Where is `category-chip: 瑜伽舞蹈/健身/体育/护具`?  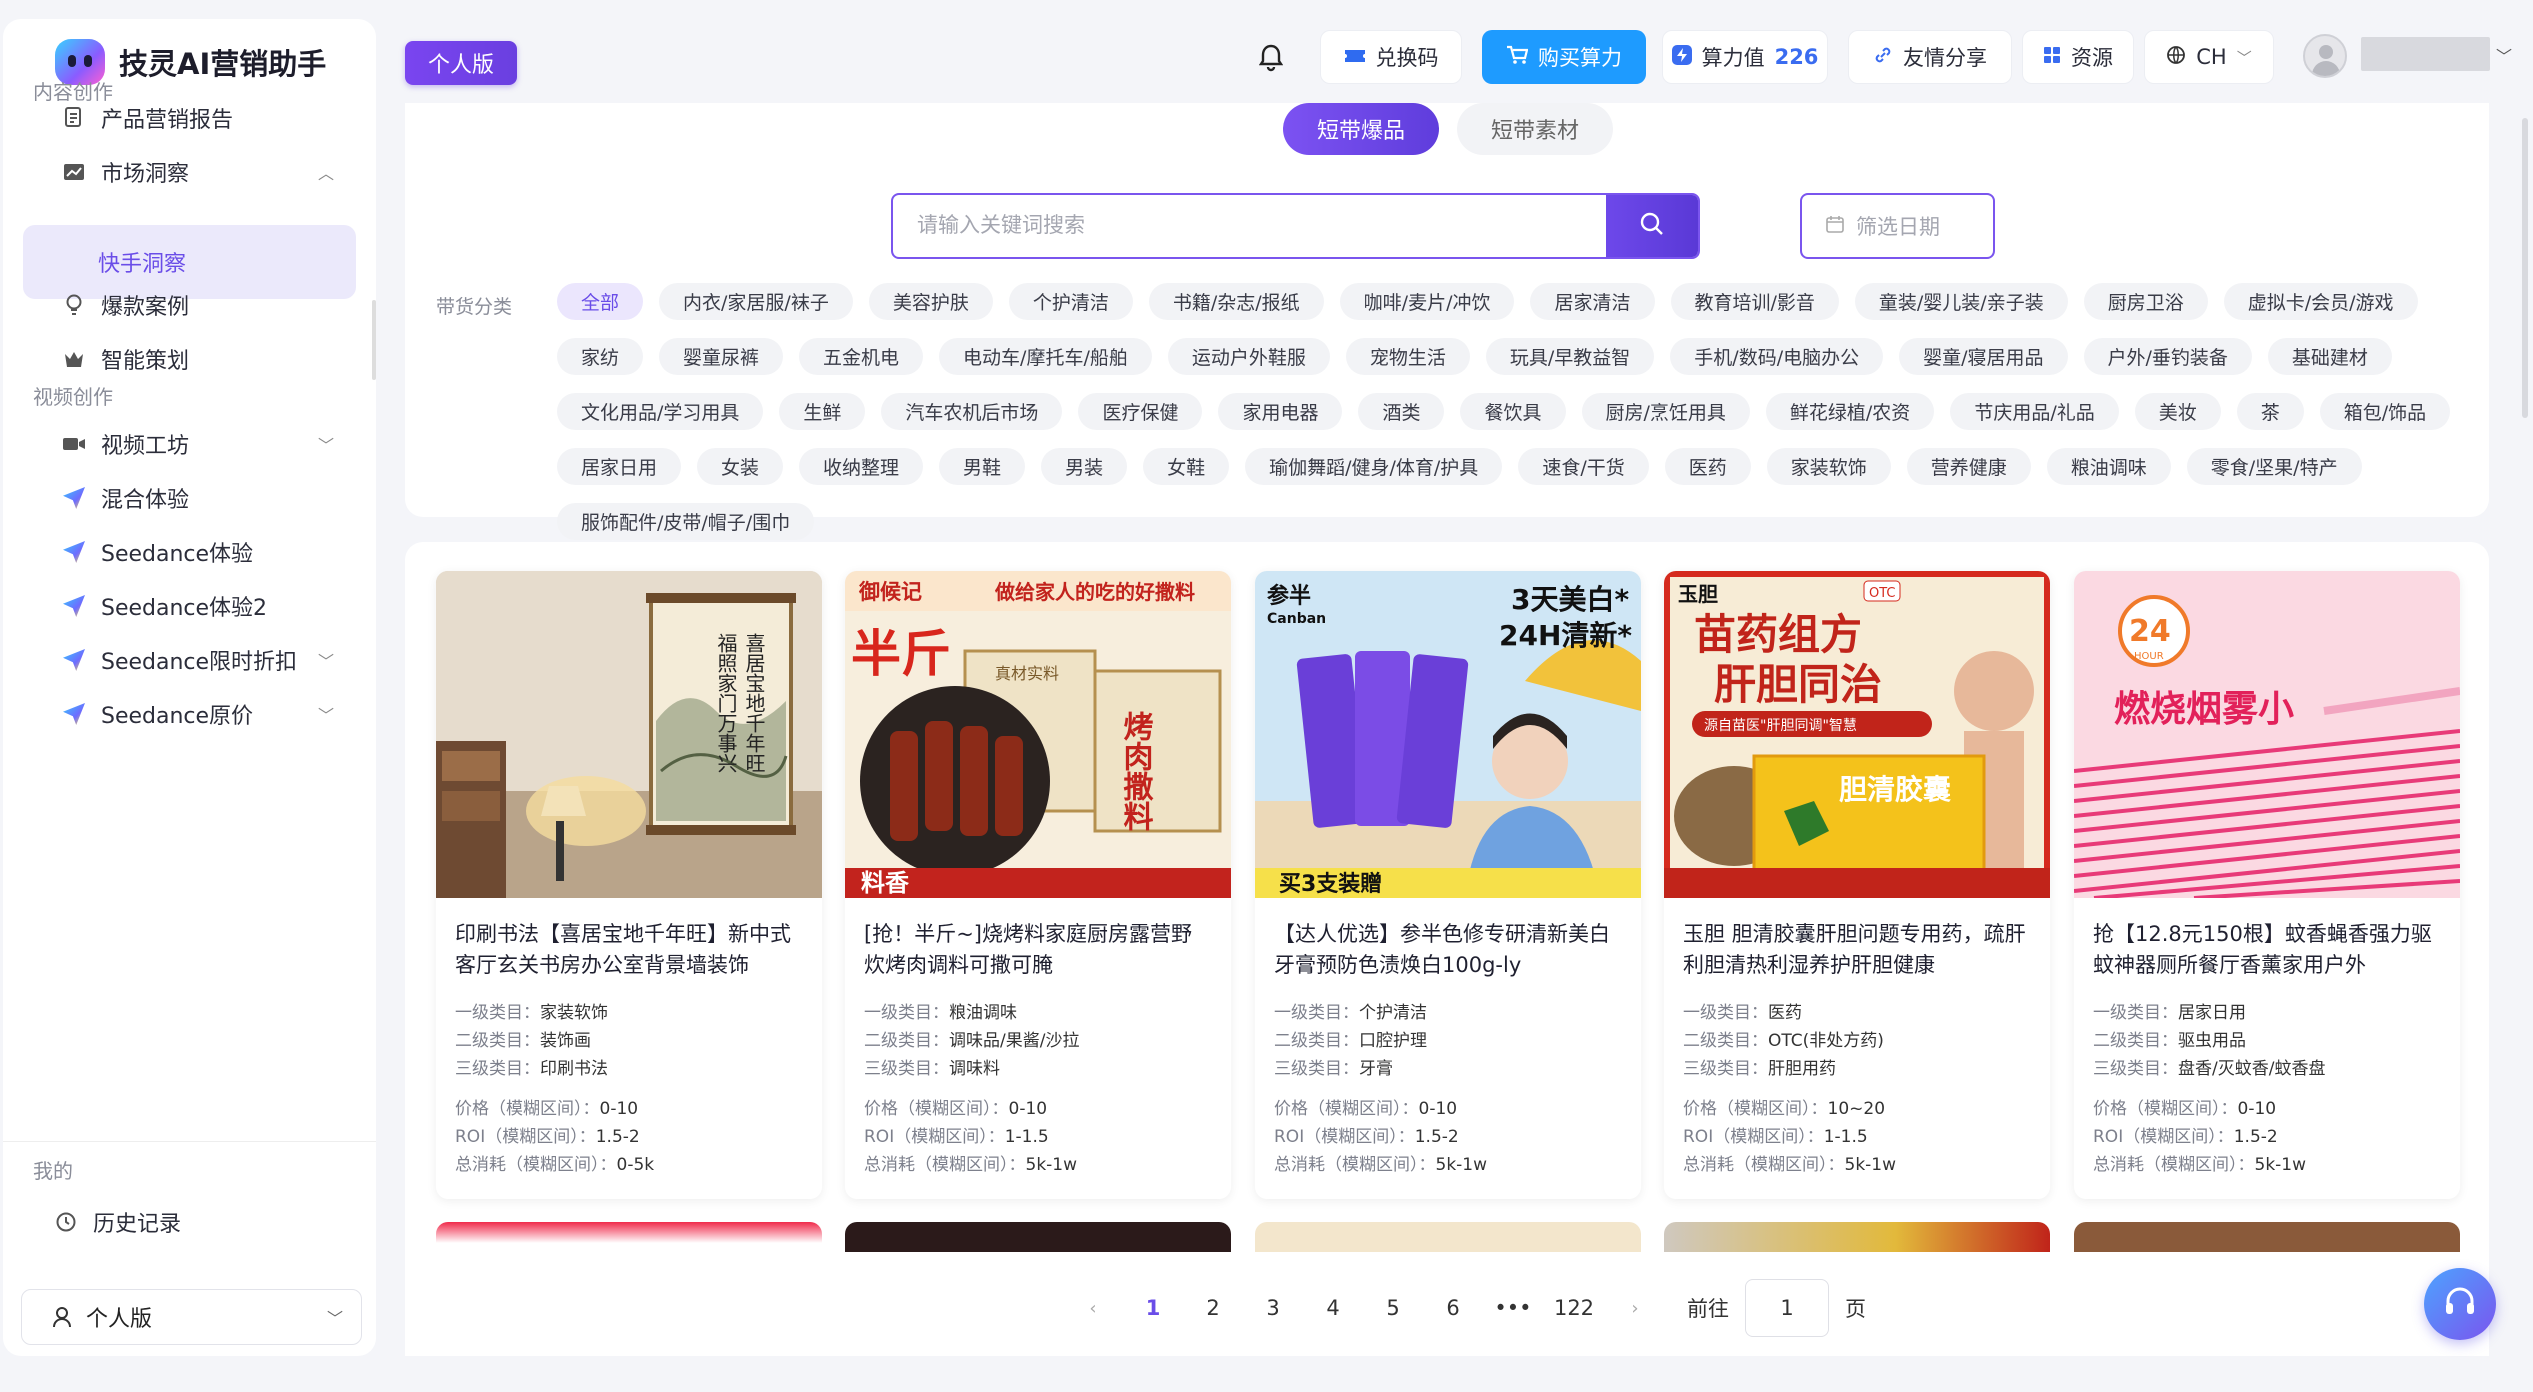 category-chip: 瑜伽舞蹈/健身/体育/护具 is located at coordinates (1374, 466).